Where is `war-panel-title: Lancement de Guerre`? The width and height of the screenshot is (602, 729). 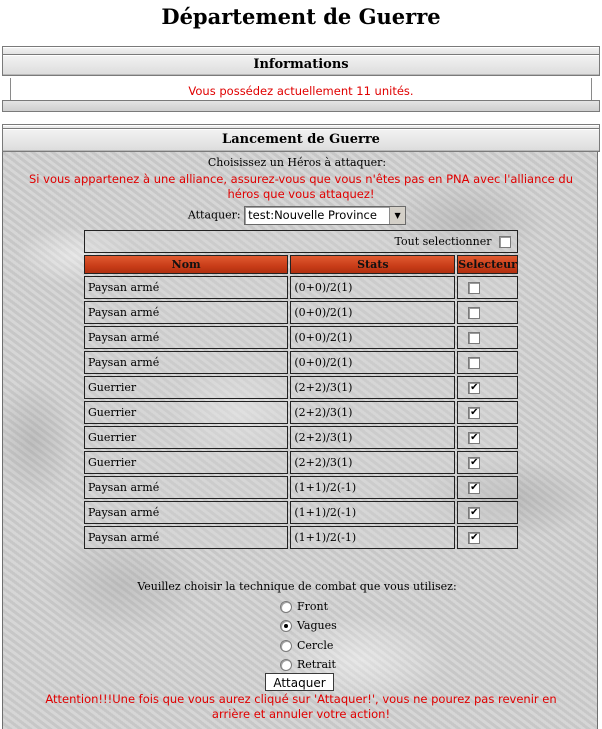
war-panel-title: Lancement de Guerre is located at coordinates (301, 139).